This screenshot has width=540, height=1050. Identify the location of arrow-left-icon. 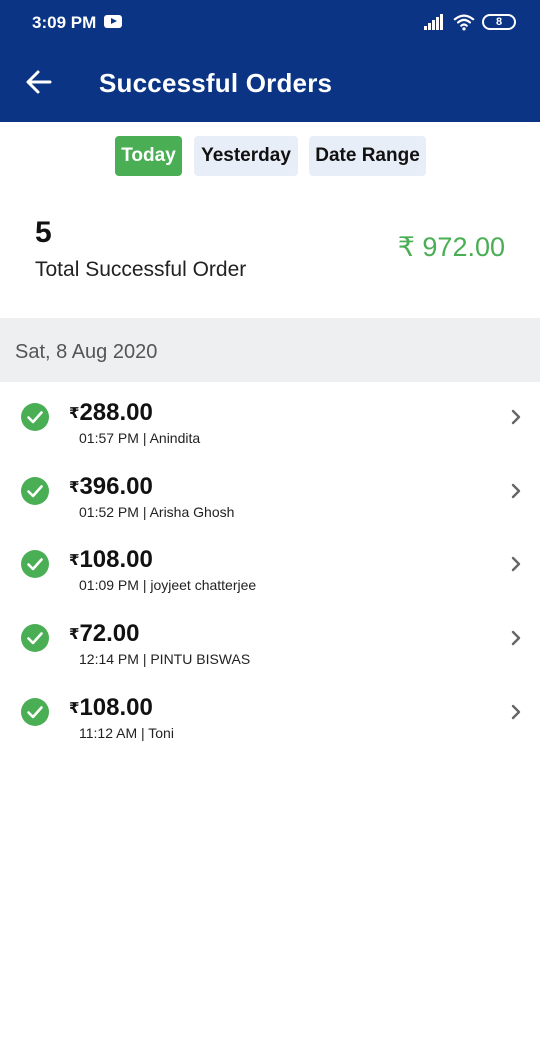
(39, 82).